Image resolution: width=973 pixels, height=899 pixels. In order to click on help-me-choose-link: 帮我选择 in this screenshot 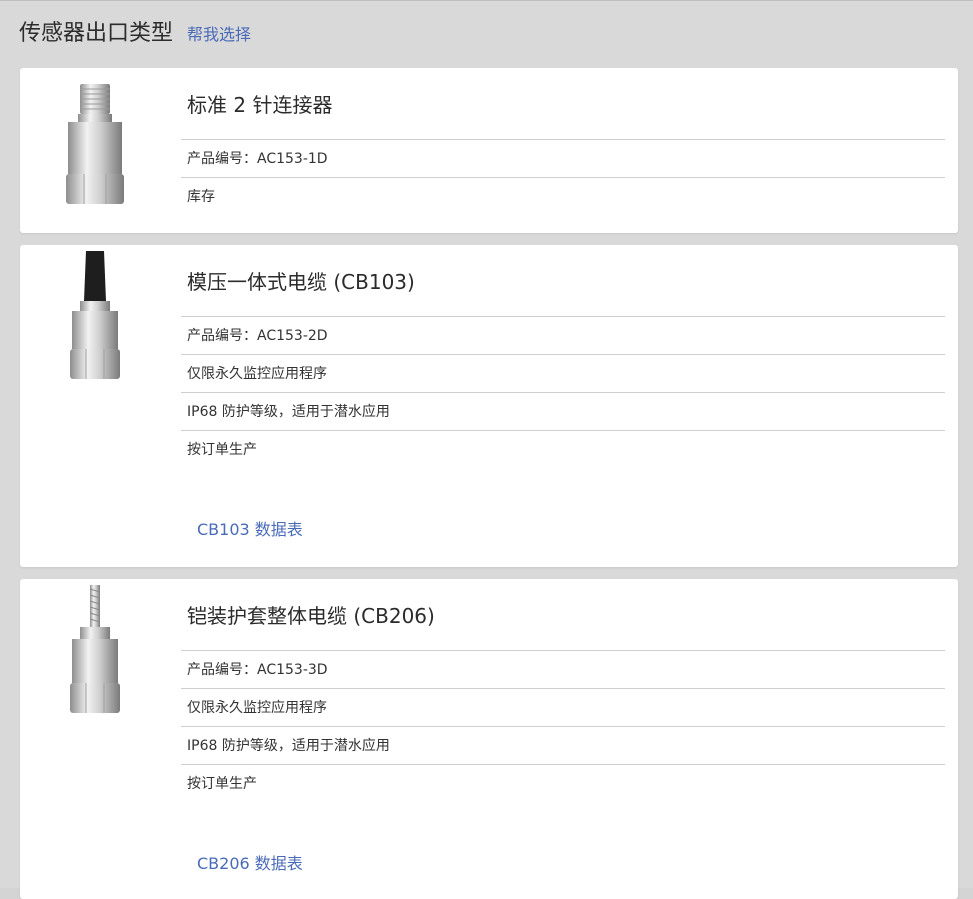, I will do `click(219, 33)`.